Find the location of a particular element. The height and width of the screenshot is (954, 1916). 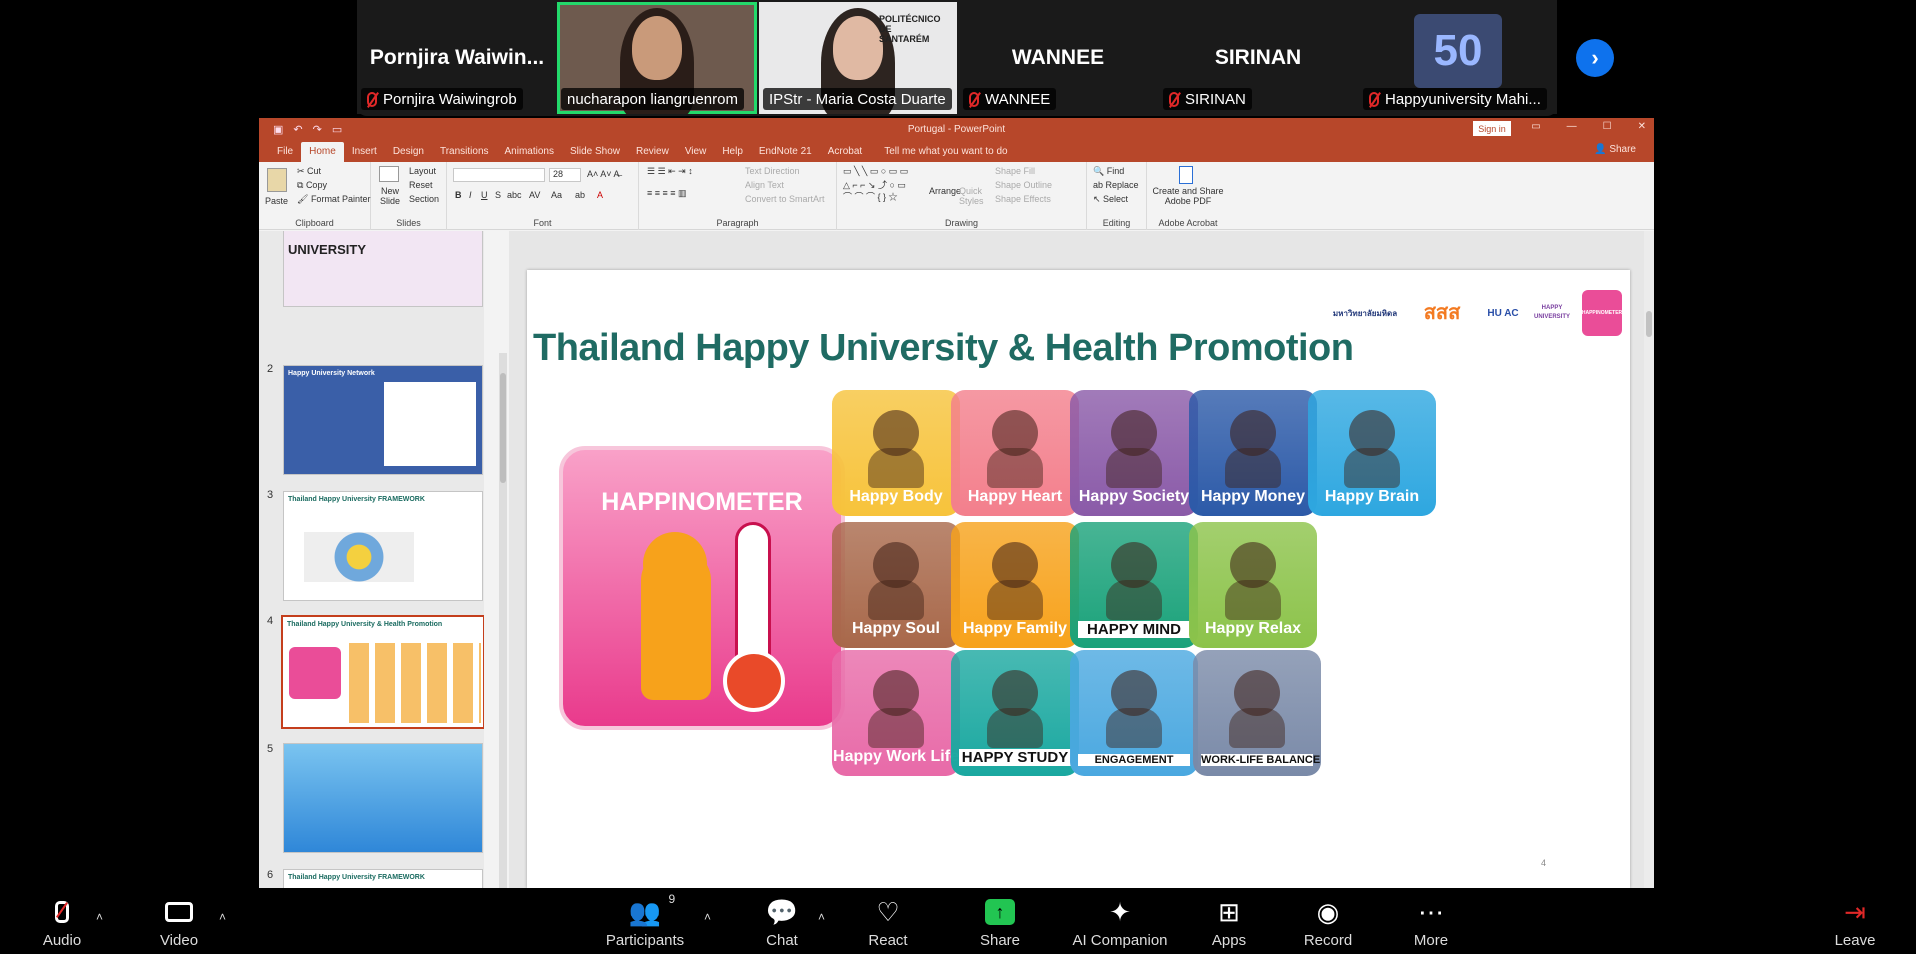

participant-video-tile: nucharapon liangruenrom is located at coordinates (657, 58).